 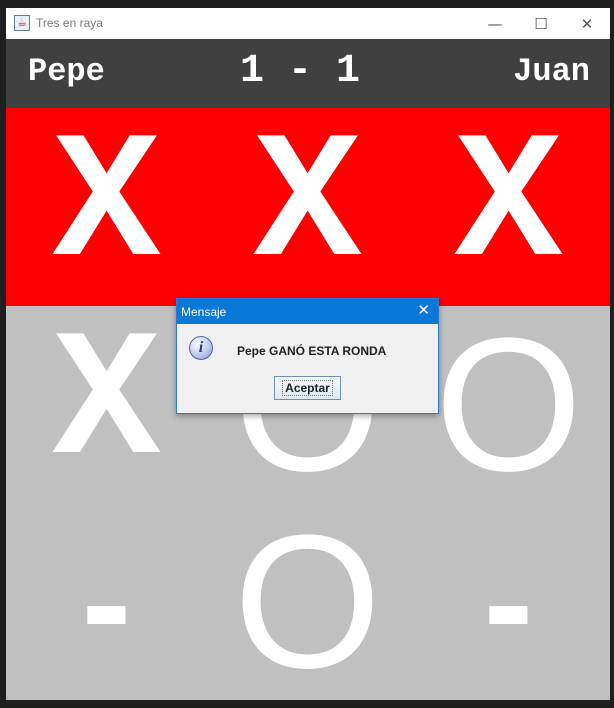 What do you see at coordinates (307, 206) in the screenshot?
I see `board-cell-2: X` at bounding box center [307, 206].